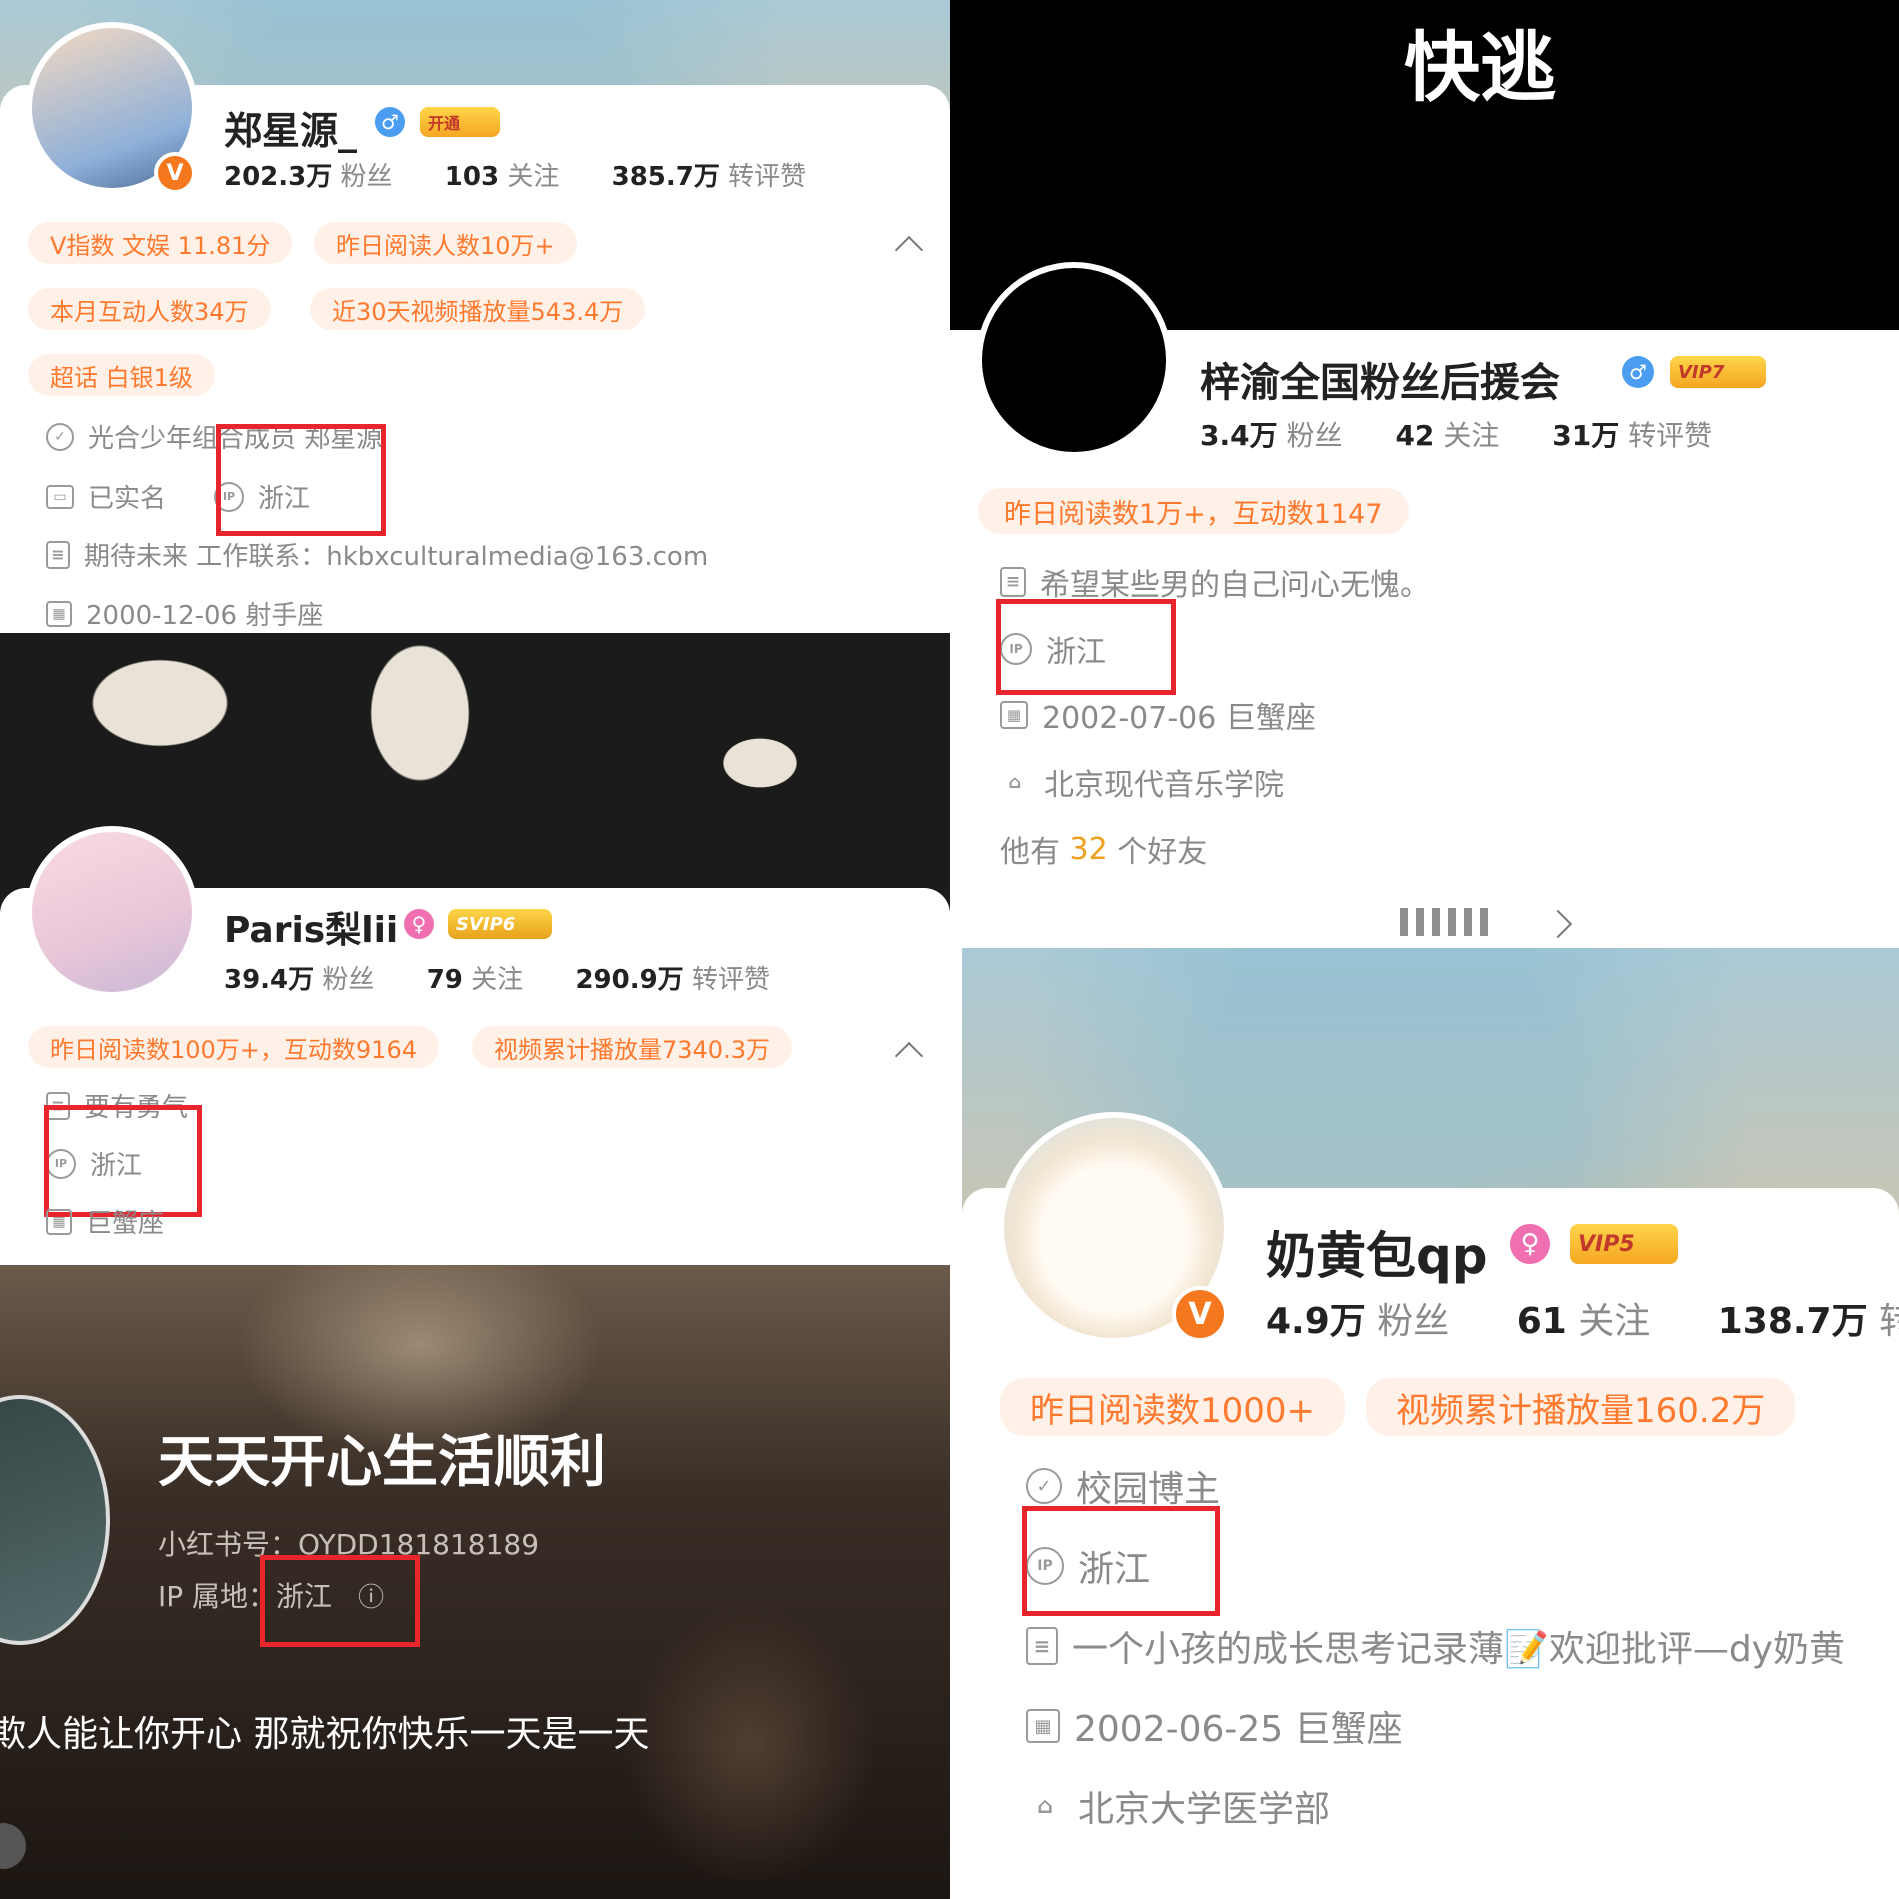 This screenshot has width=1899, height=1899. Describe the element at coordinates (205, 616) in the screenshot. I see `birthday-text: 2000-12-06 射手座` at that location.